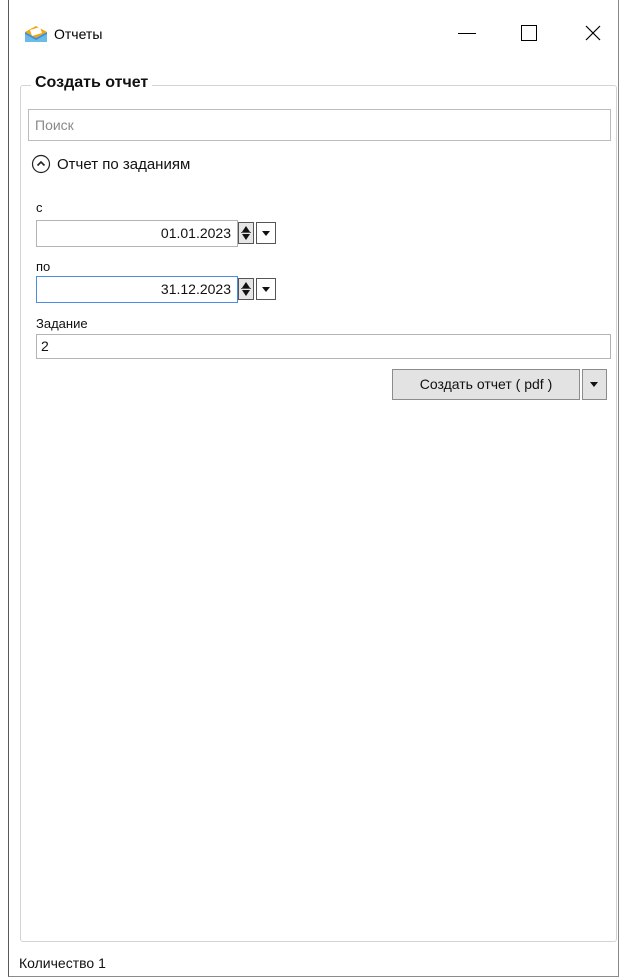  What do you see at coordinates (468, 34) in the screenshot?
I see `minimize-button` at bounding box center [468, 34].